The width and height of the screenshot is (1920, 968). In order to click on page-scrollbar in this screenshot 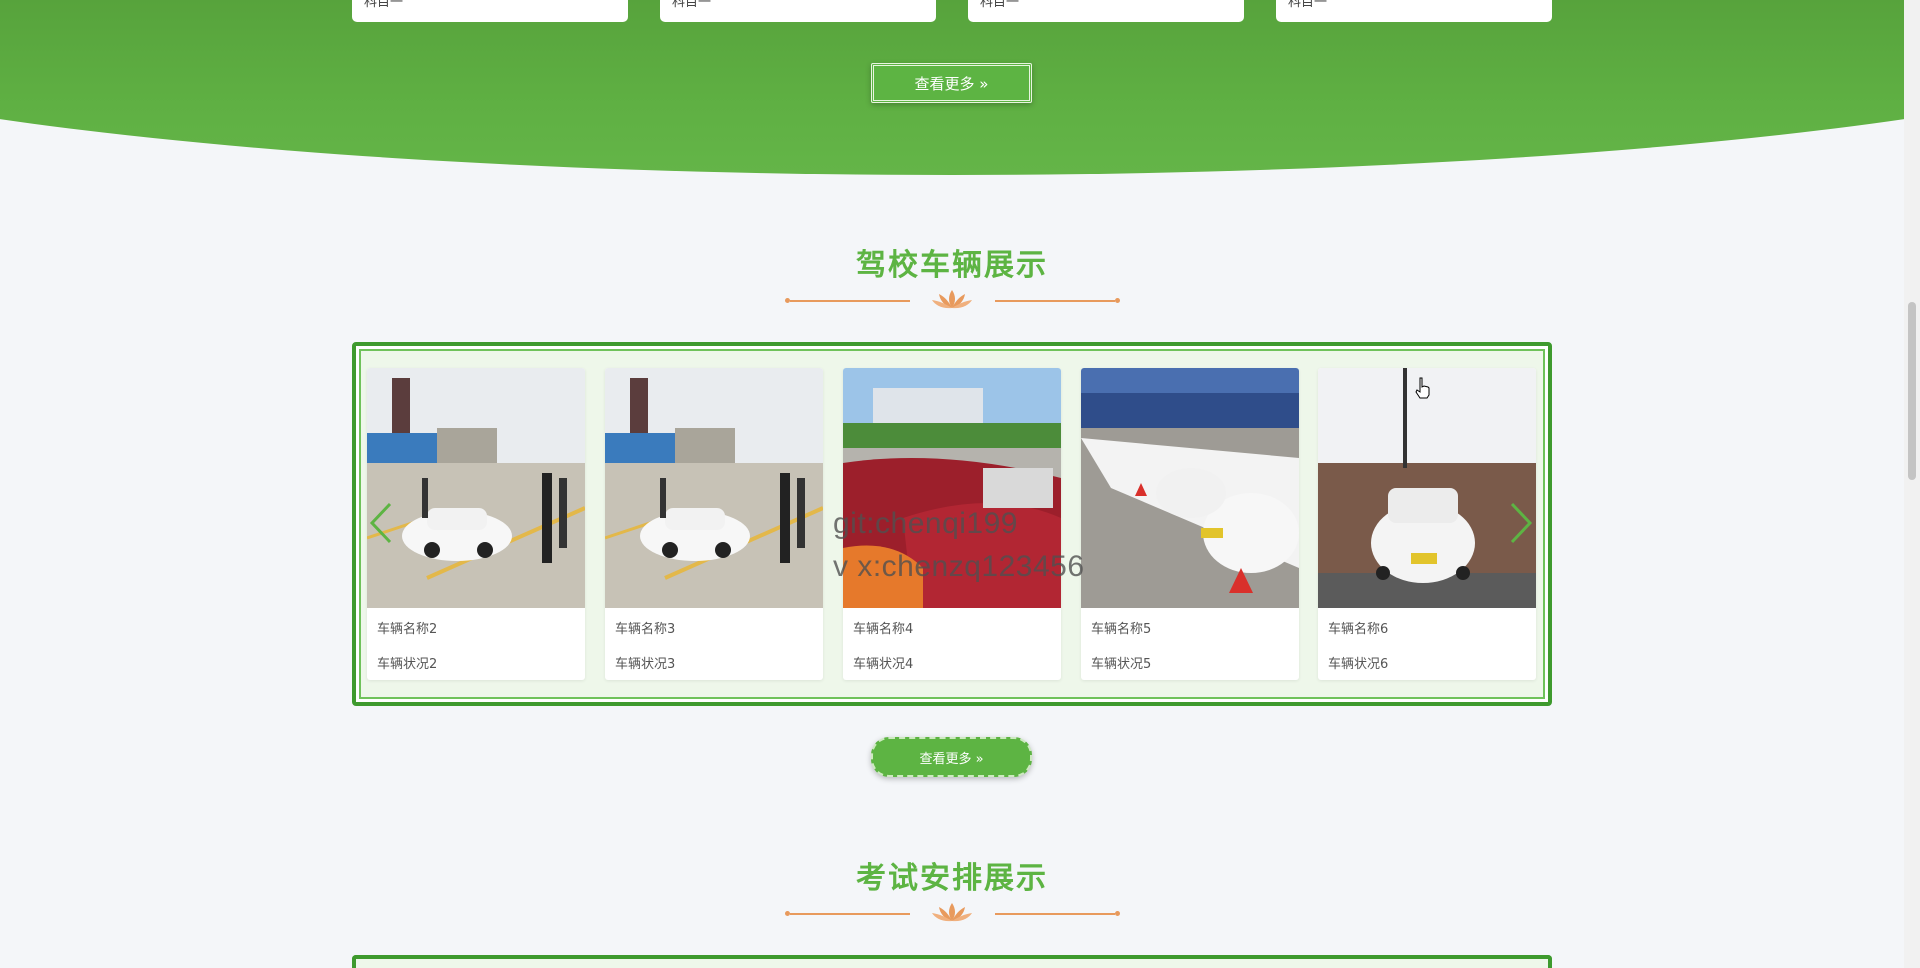, I will do `click(1912, 484)`.